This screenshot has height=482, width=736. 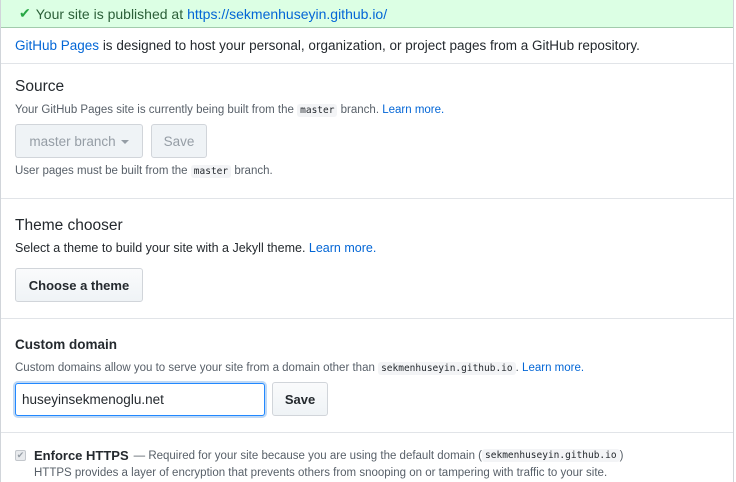 I want to click on custom-domain-code: sekmenhuseyin.github.io, so click(x=447, y=368).